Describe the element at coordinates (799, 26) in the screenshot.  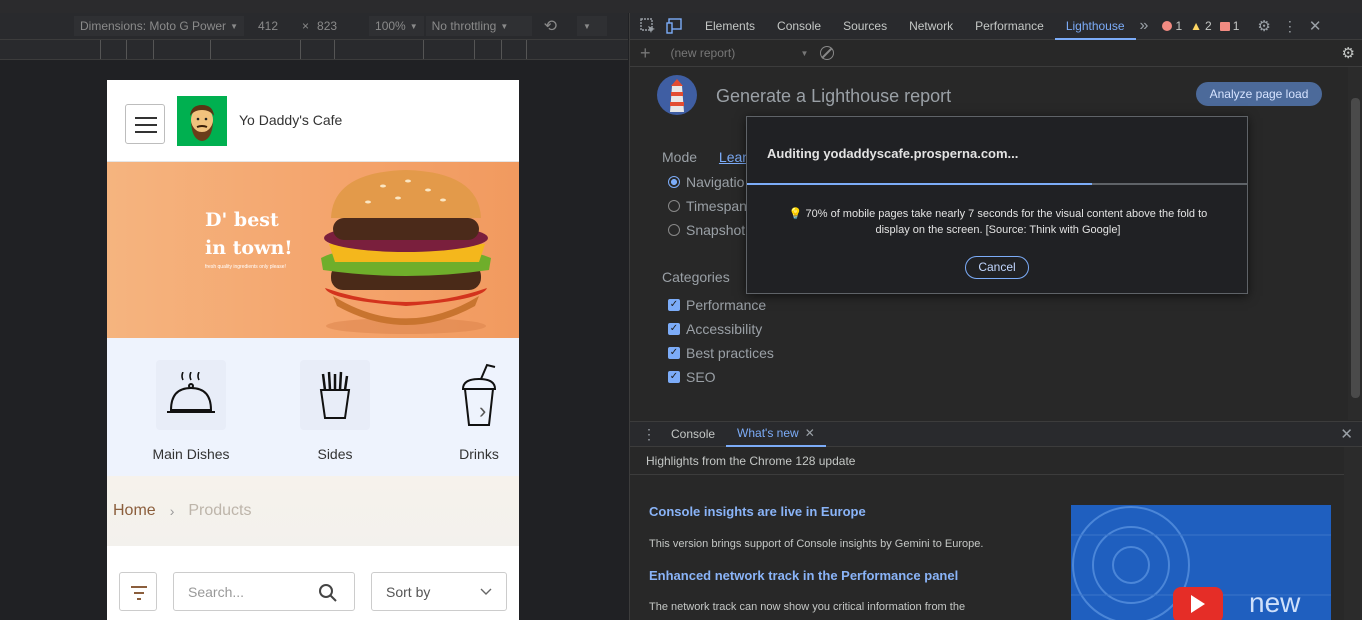
I see `tab-console: Console` at that location.